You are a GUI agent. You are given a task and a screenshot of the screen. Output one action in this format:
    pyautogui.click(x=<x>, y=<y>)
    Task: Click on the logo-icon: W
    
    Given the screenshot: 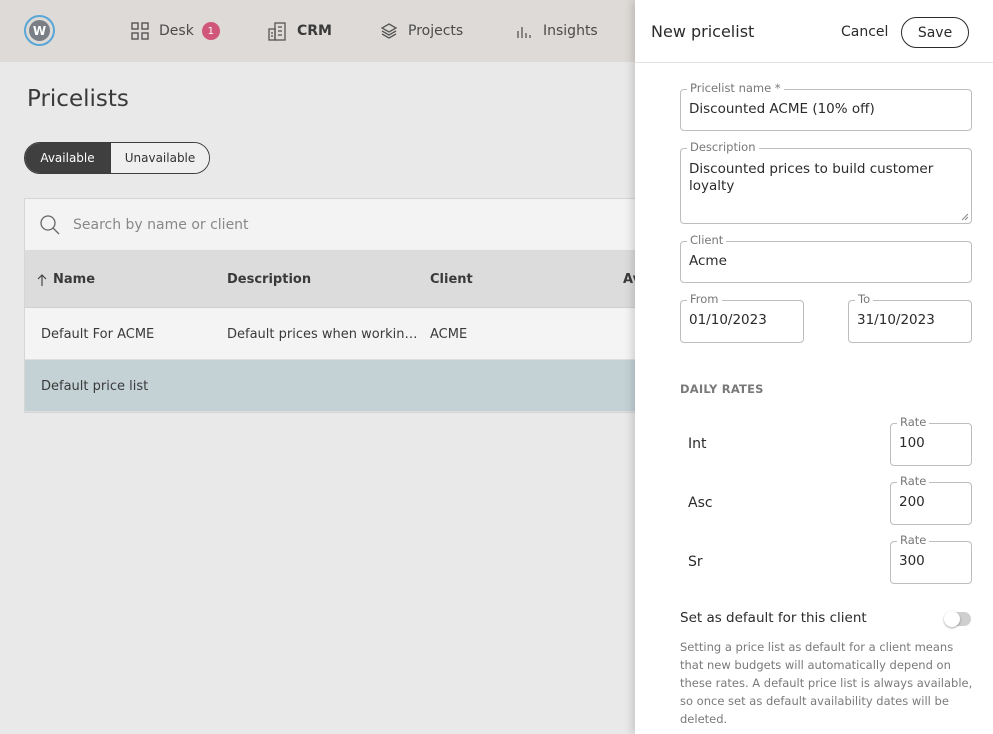 What is the action you would take?
    pyautogui.click(x=39, y=30)
    